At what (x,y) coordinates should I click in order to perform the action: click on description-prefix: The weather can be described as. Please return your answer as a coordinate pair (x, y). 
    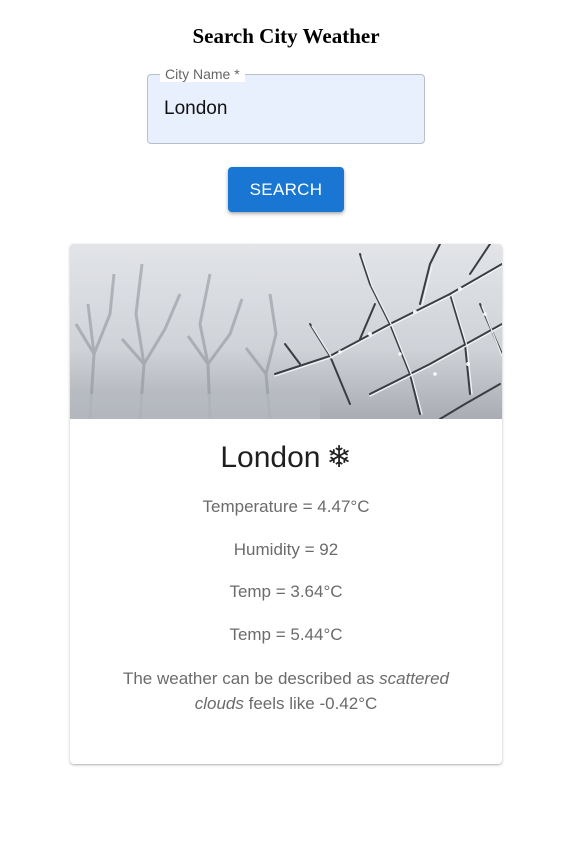
    Looking at the image, I should click on (248, 678).